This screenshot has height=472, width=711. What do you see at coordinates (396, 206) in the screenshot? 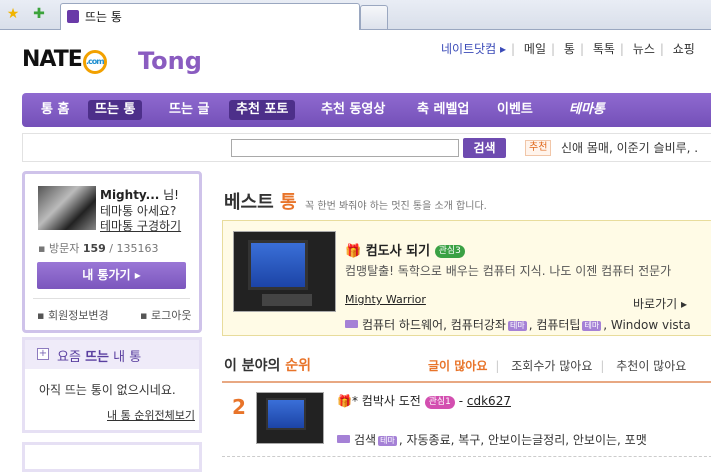
I see `best-tong-subtitle: 꼭 한번 봐줘야 하는 멋진 통을 소개 합니다.` at bounding box center [396, 206].